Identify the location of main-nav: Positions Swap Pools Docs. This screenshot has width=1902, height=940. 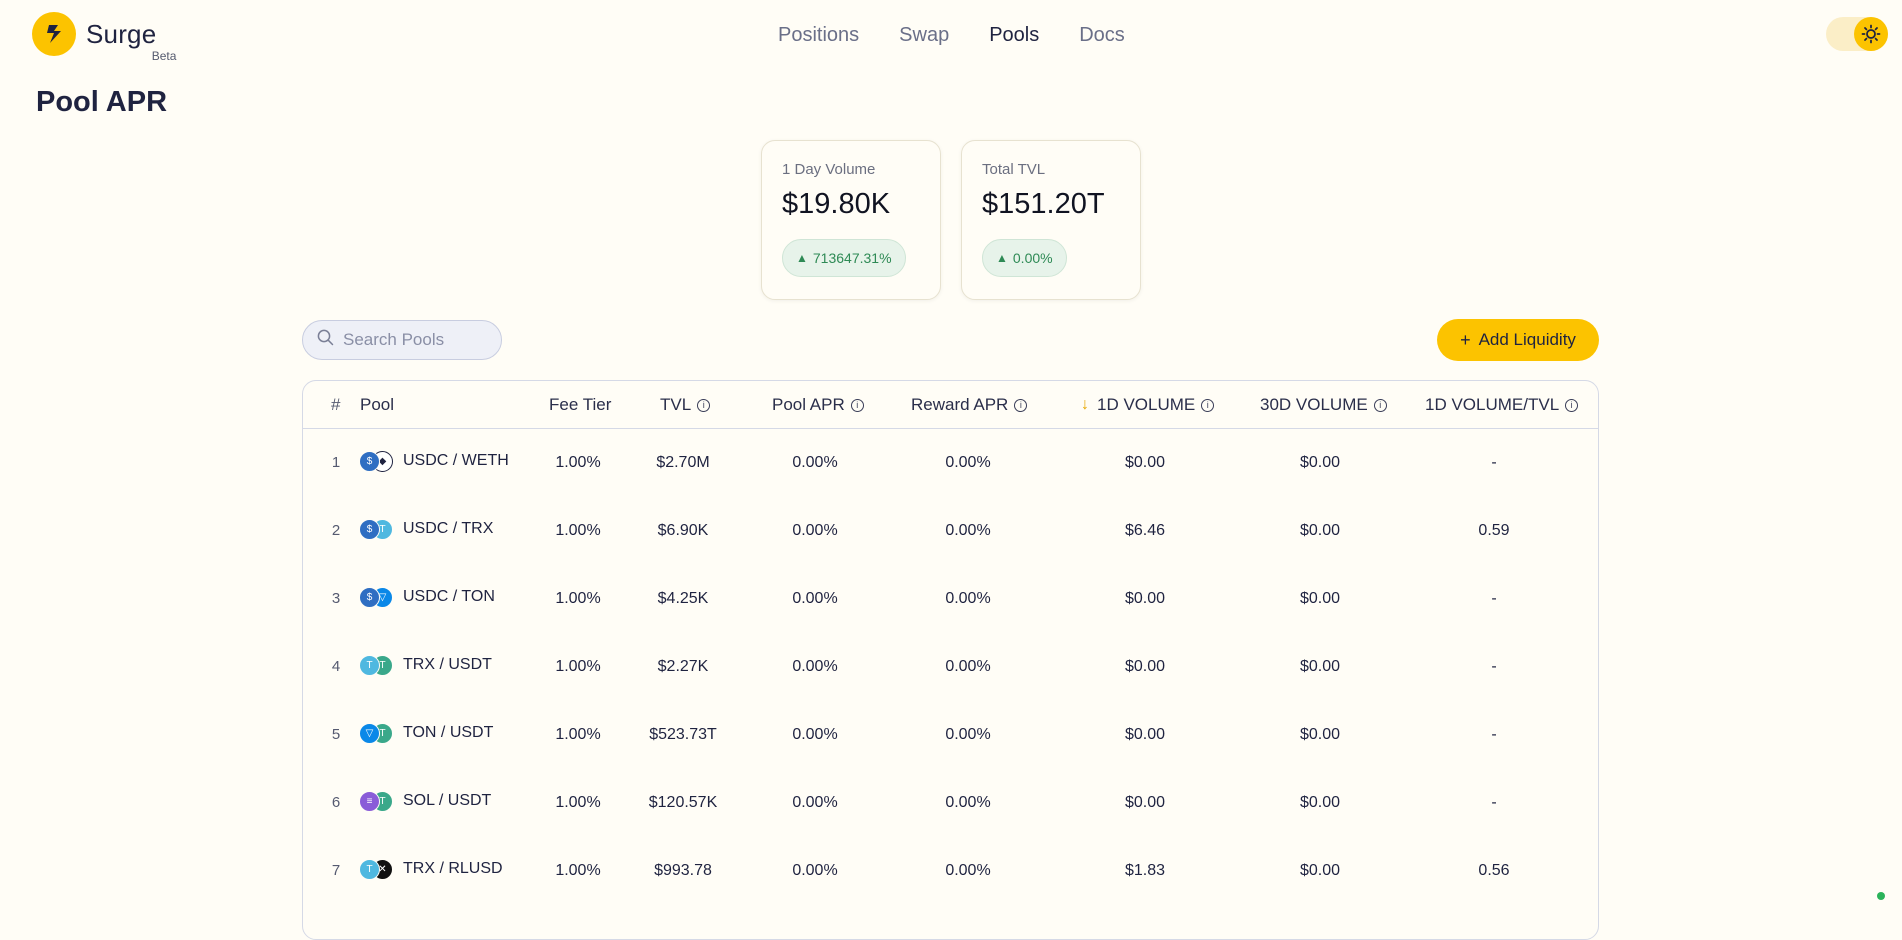
(971, 35).